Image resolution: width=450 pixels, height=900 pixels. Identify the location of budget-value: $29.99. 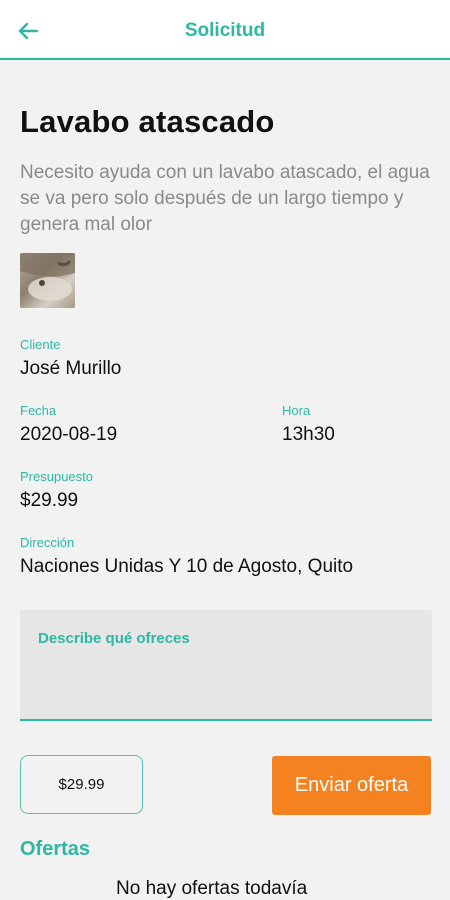
(49, 500).